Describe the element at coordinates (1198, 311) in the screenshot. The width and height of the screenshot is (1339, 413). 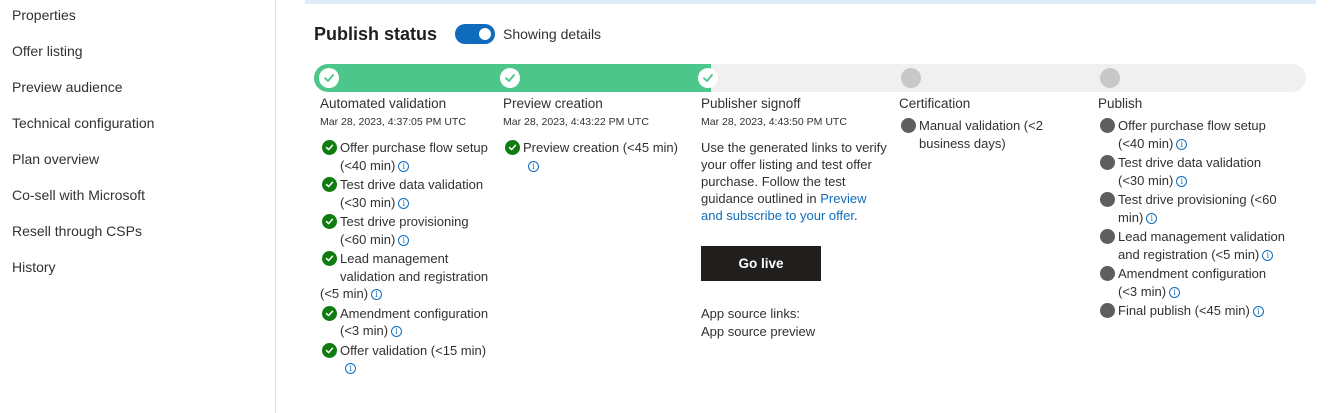
I see `task-item: Final publish (<45 min) i` at that location.